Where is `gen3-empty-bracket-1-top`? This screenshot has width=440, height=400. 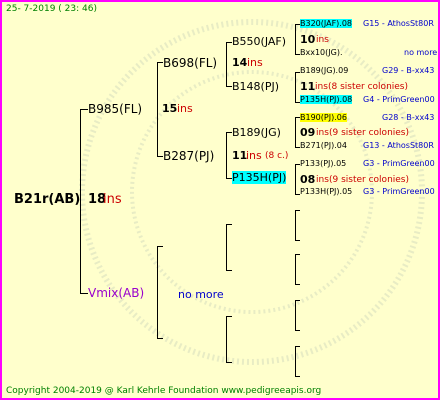 gen3-empty-bracket-1-top is located at coordinates (297, 210).